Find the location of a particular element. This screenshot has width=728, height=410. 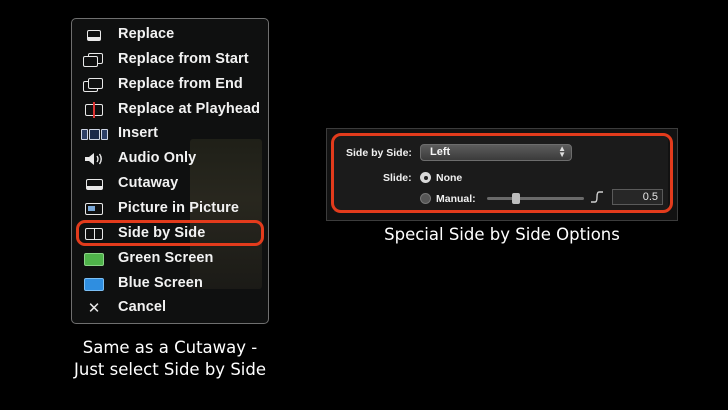

replace-icon is located at coordinates (94, 35).